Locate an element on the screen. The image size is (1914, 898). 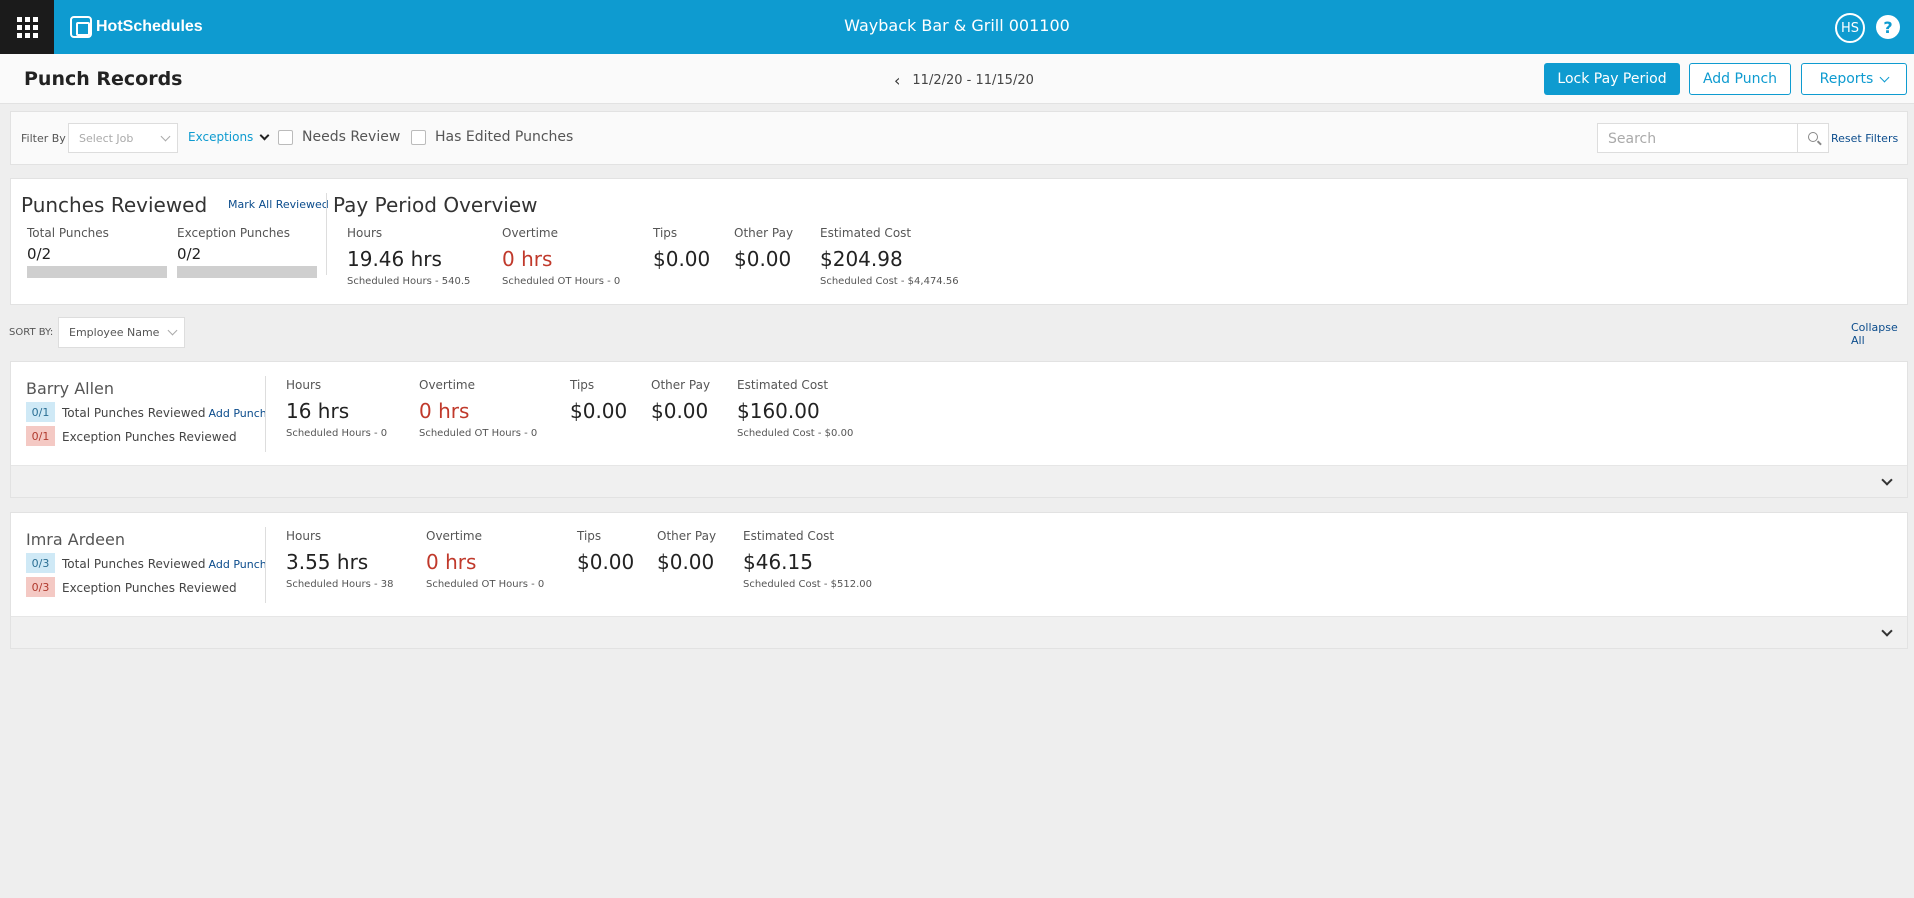
pay-period-selector: ‹ 11/2/20 - 11/15/20 is located at coordinates (964, 80).